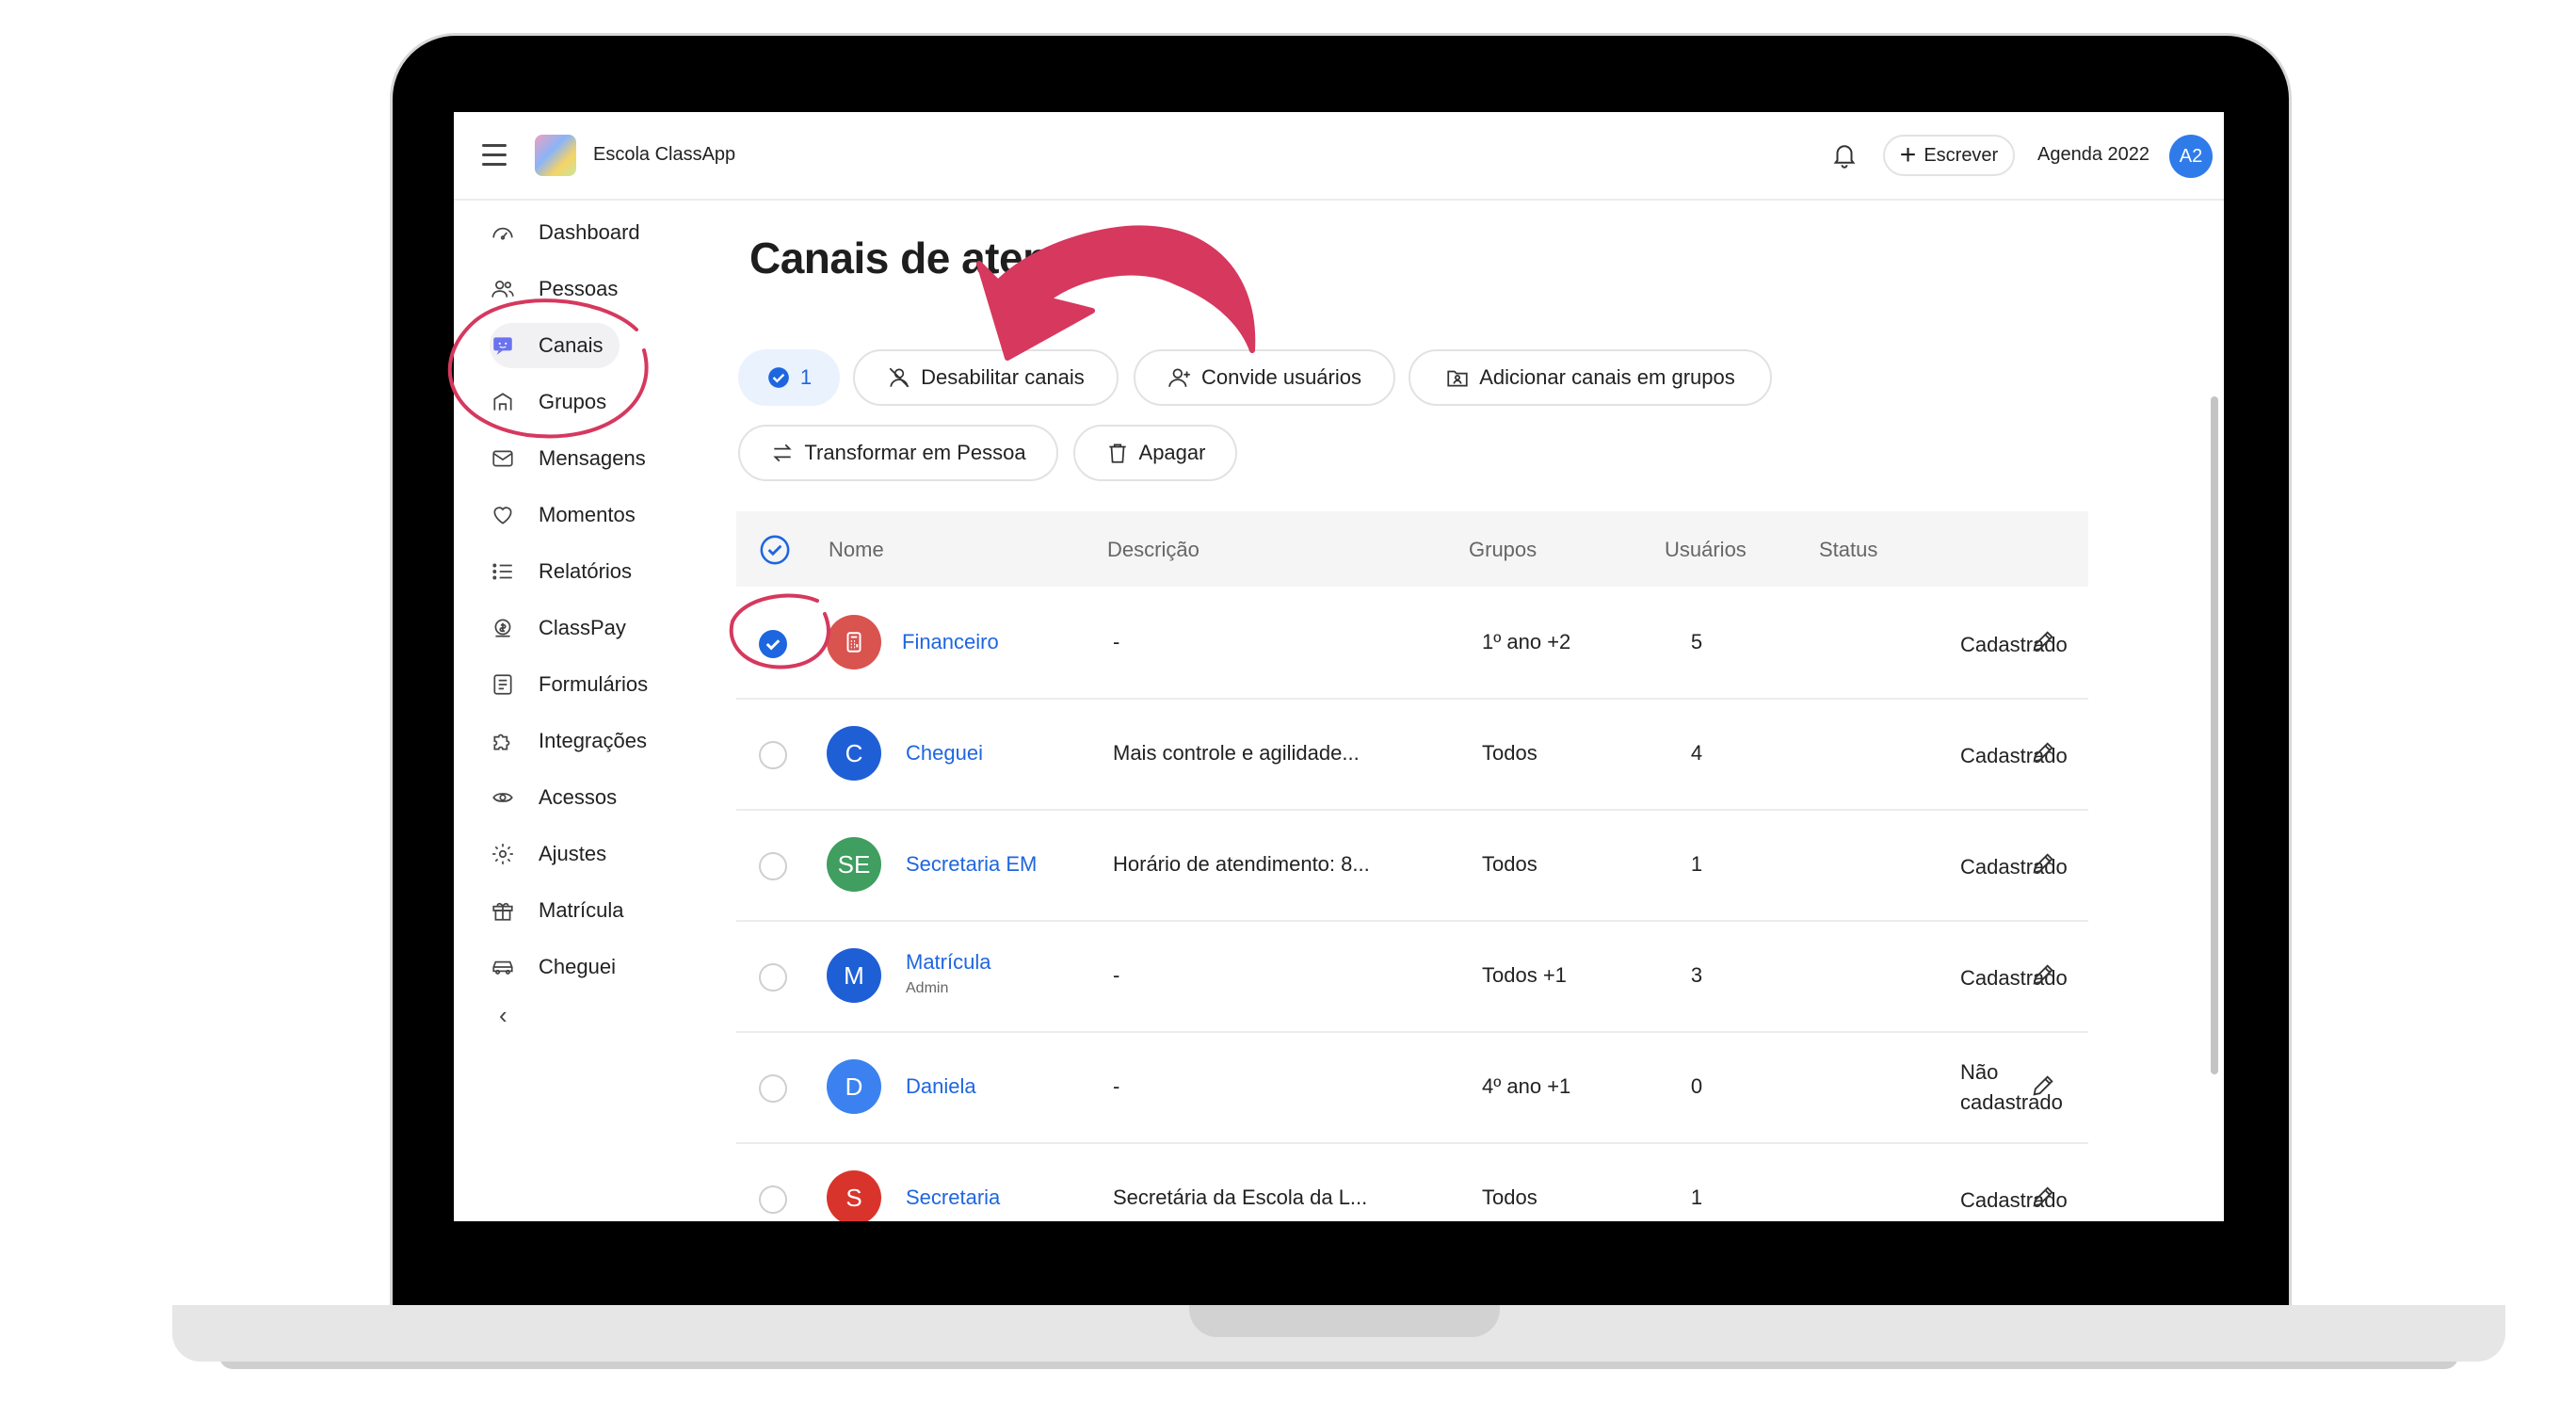 The image size is (2576, 1403). Describe the element at coordinates (1153, 550) in the screenshot. I see `column-header-description: Descrição` at that location.